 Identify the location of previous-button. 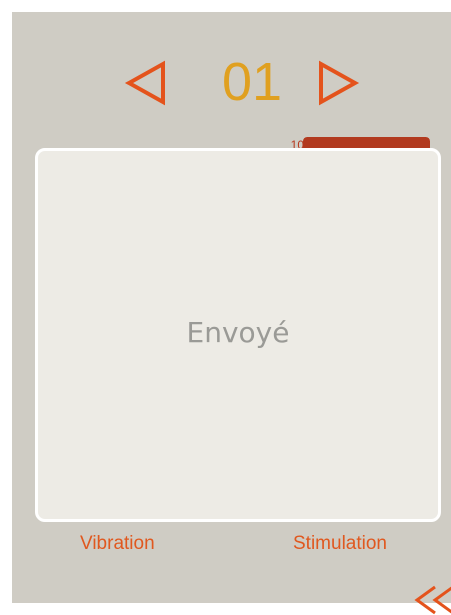
(145, 83).